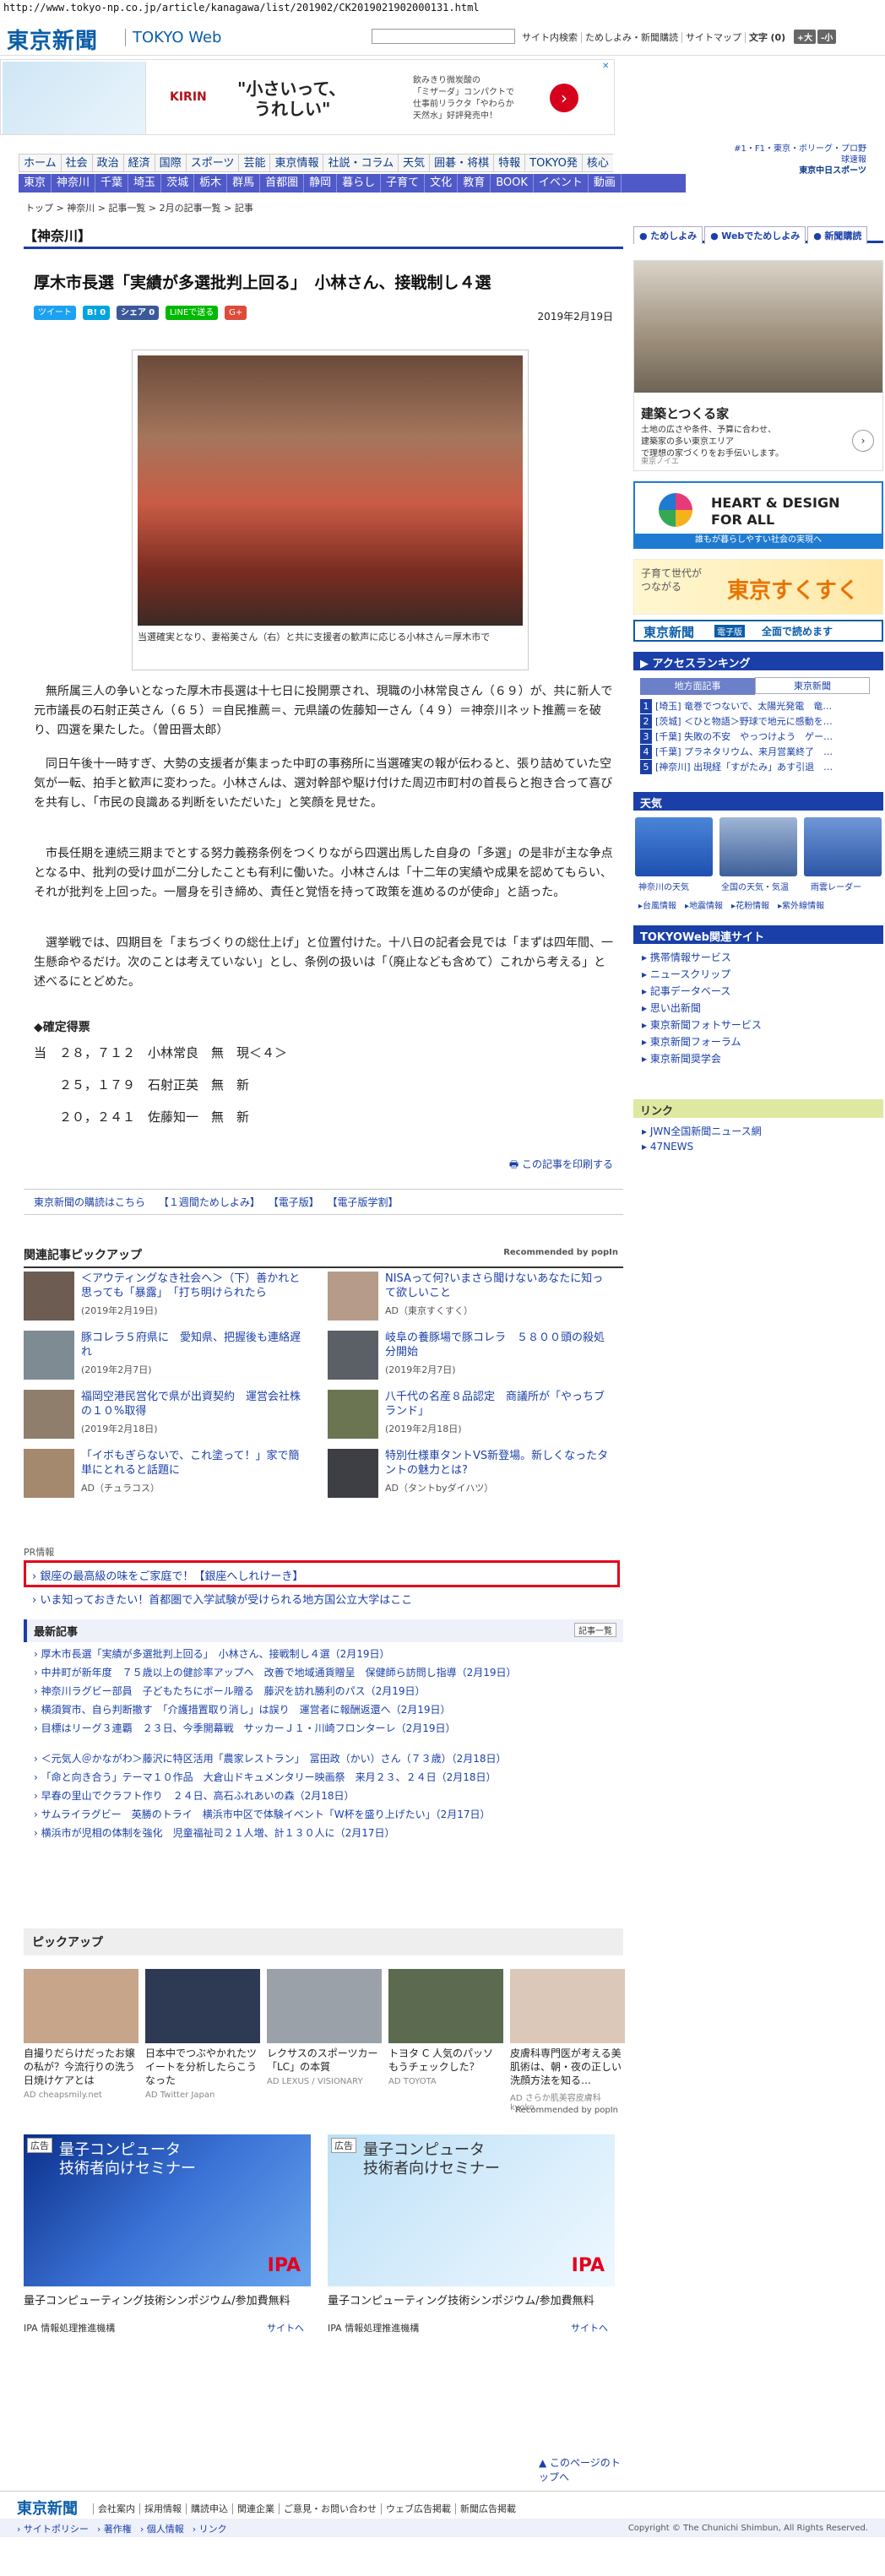 The height and width of the screenshot is (2576, 885). Describe the element at coordinates (359, 183) in the screenshot. I see `area-nav-item: 暮らし` at that location.